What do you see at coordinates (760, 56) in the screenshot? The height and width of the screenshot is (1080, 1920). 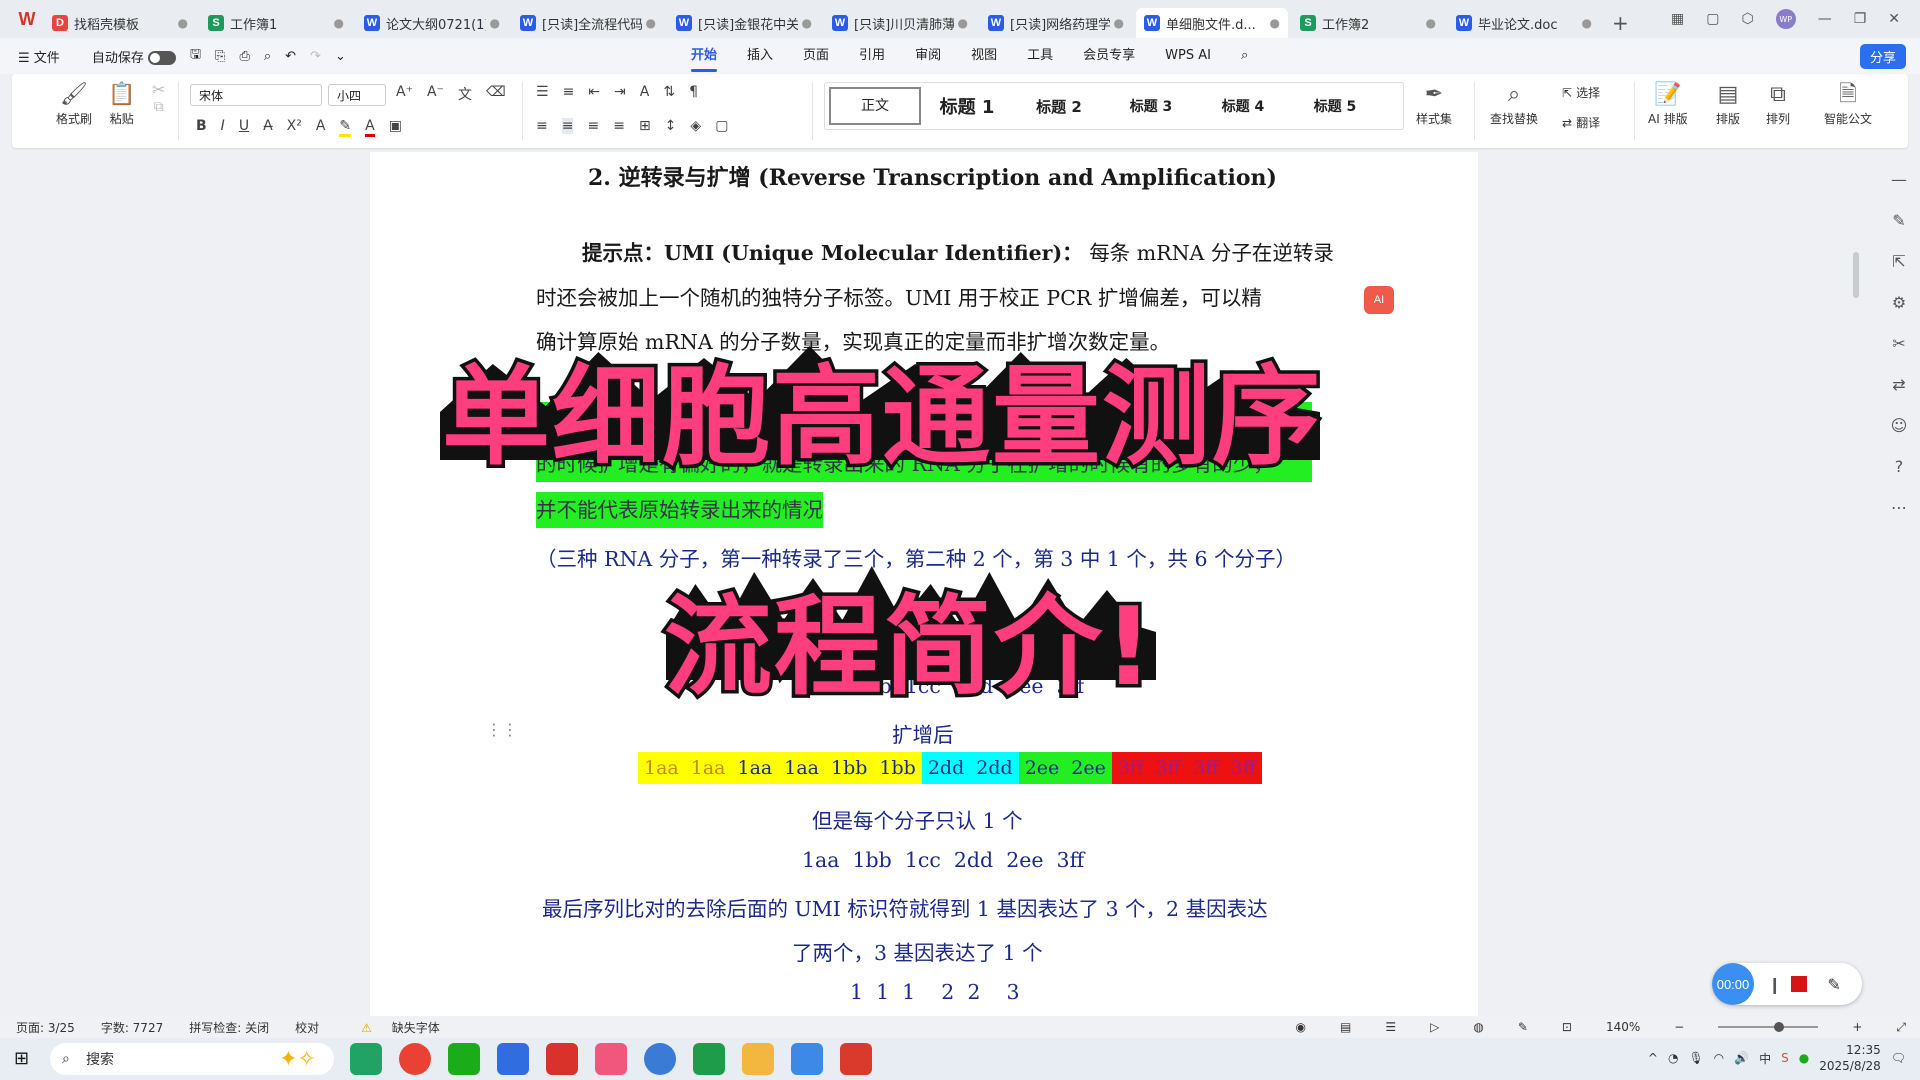 I see `menu-tab-1: 插入` at bounding box center [760, 56].